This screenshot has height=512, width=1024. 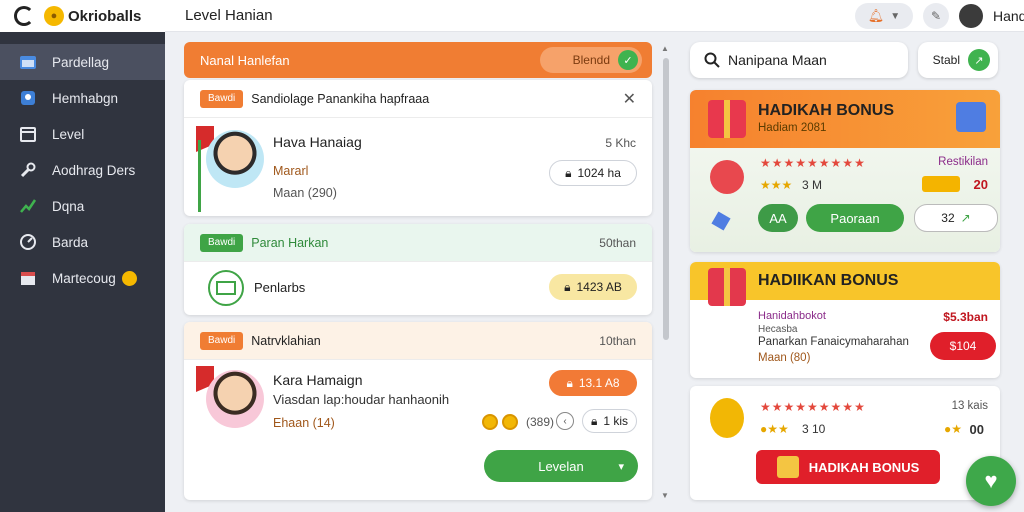 I want to click on time-label: 5 Khc, so click(x=620, y=143).